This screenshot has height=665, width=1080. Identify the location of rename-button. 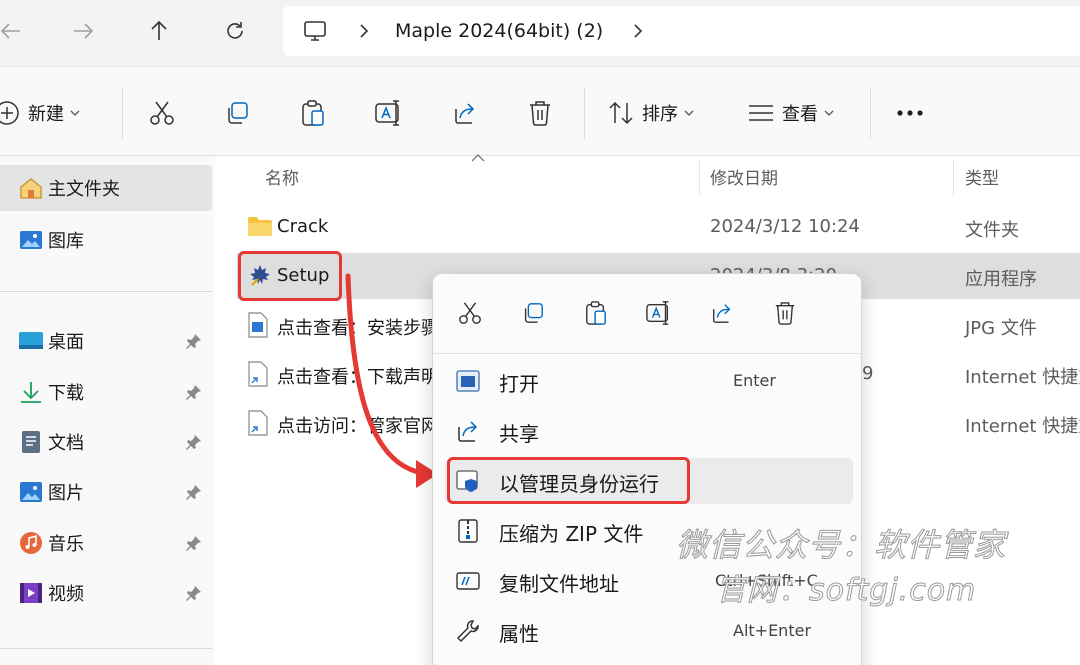
(389, 113).